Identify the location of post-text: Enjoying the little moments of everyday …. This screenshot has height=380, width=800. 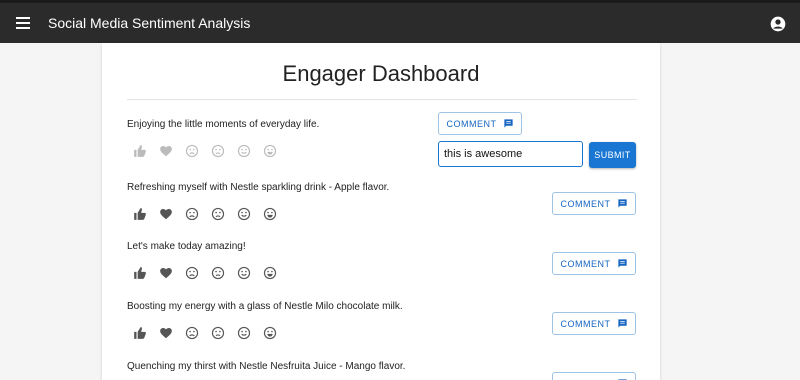
(223, 124).